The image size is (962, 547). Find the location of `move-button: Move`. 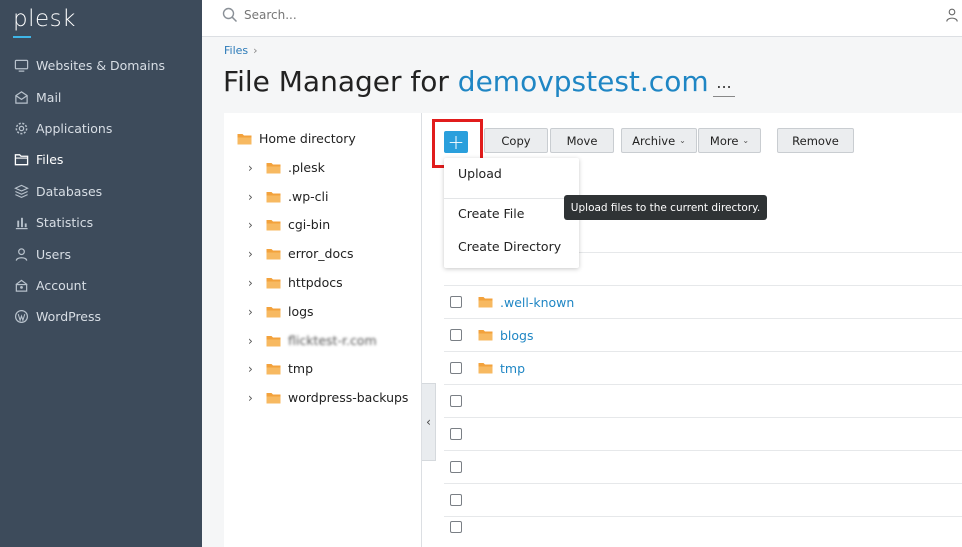

move-button: Move is located at coordinates (582, 140).